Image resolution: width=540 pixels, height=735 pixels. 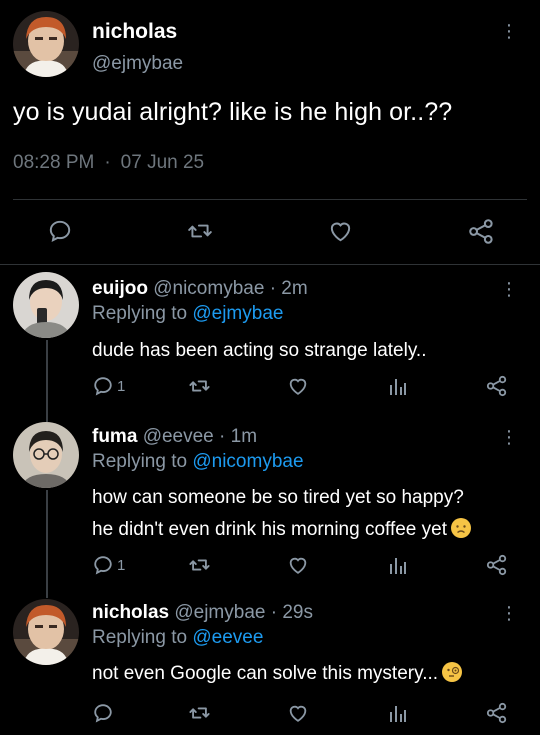 I want to click on worried-face-icon, so click(x=461, y=528).